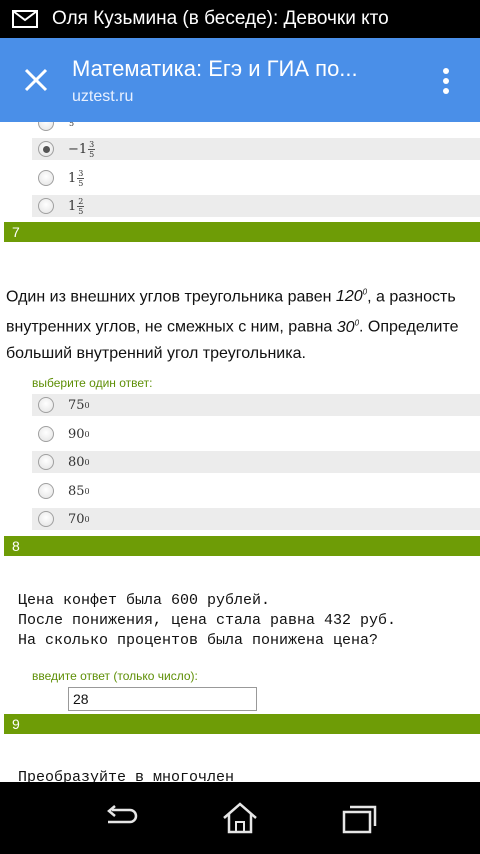  What do you see at coordinates (256, 149) in the screenshot?
I see `q6-option-2: −1 3 5` at bounding box center [256, 149].